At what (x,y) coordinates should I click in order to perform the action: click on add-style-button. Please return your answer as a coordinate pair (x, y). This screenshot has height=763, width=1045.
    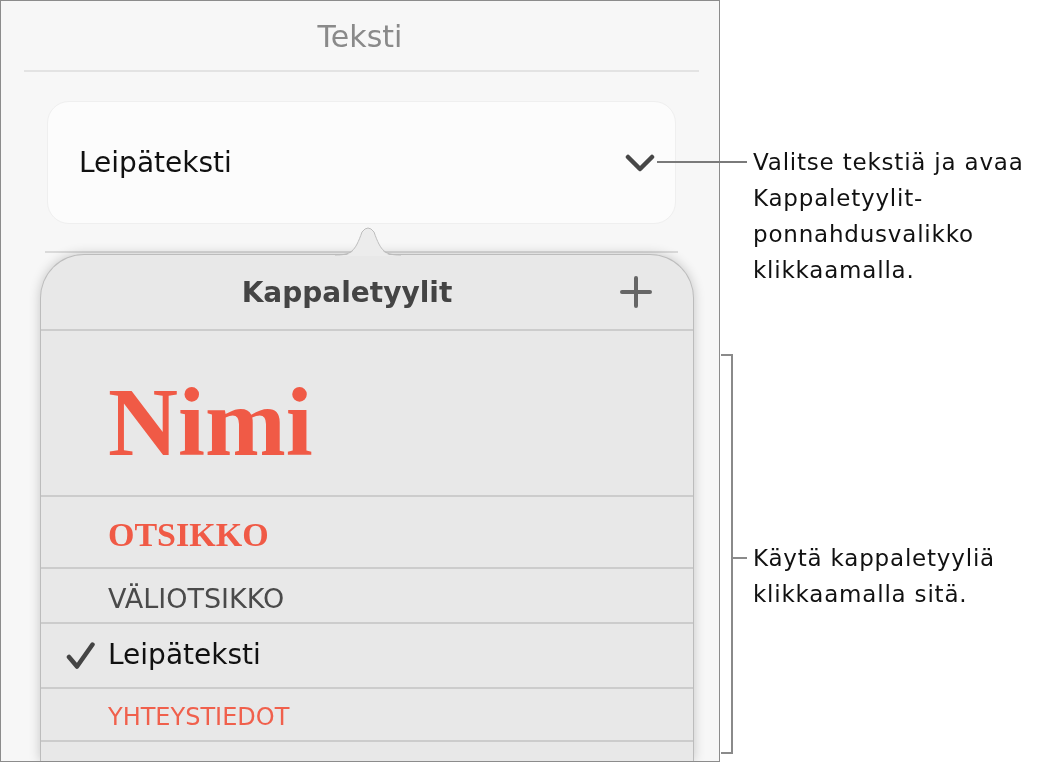
    Looking at the image, I should click on (636, 292).